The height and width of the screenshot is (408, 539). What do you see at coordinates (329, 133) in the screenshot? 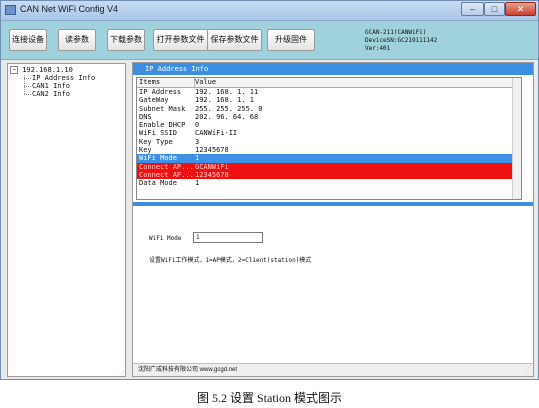
I see `table-row: WiFi SSID CANWiFi-II` at bounding box center [329, 133].